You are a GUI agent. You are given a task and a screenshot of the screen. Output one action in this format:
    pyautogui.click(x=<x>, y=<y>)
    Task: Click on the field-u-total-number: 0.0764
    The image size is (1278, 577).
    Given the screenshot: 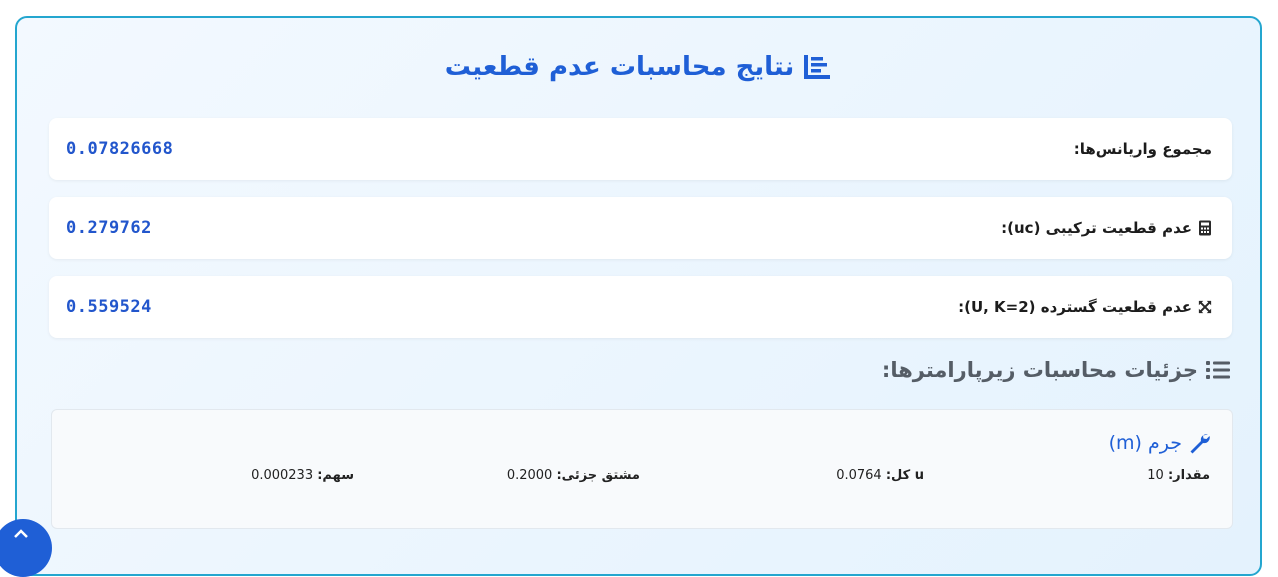 What is the action you would take?
    pyautogui.click(x=859, y=475)
    